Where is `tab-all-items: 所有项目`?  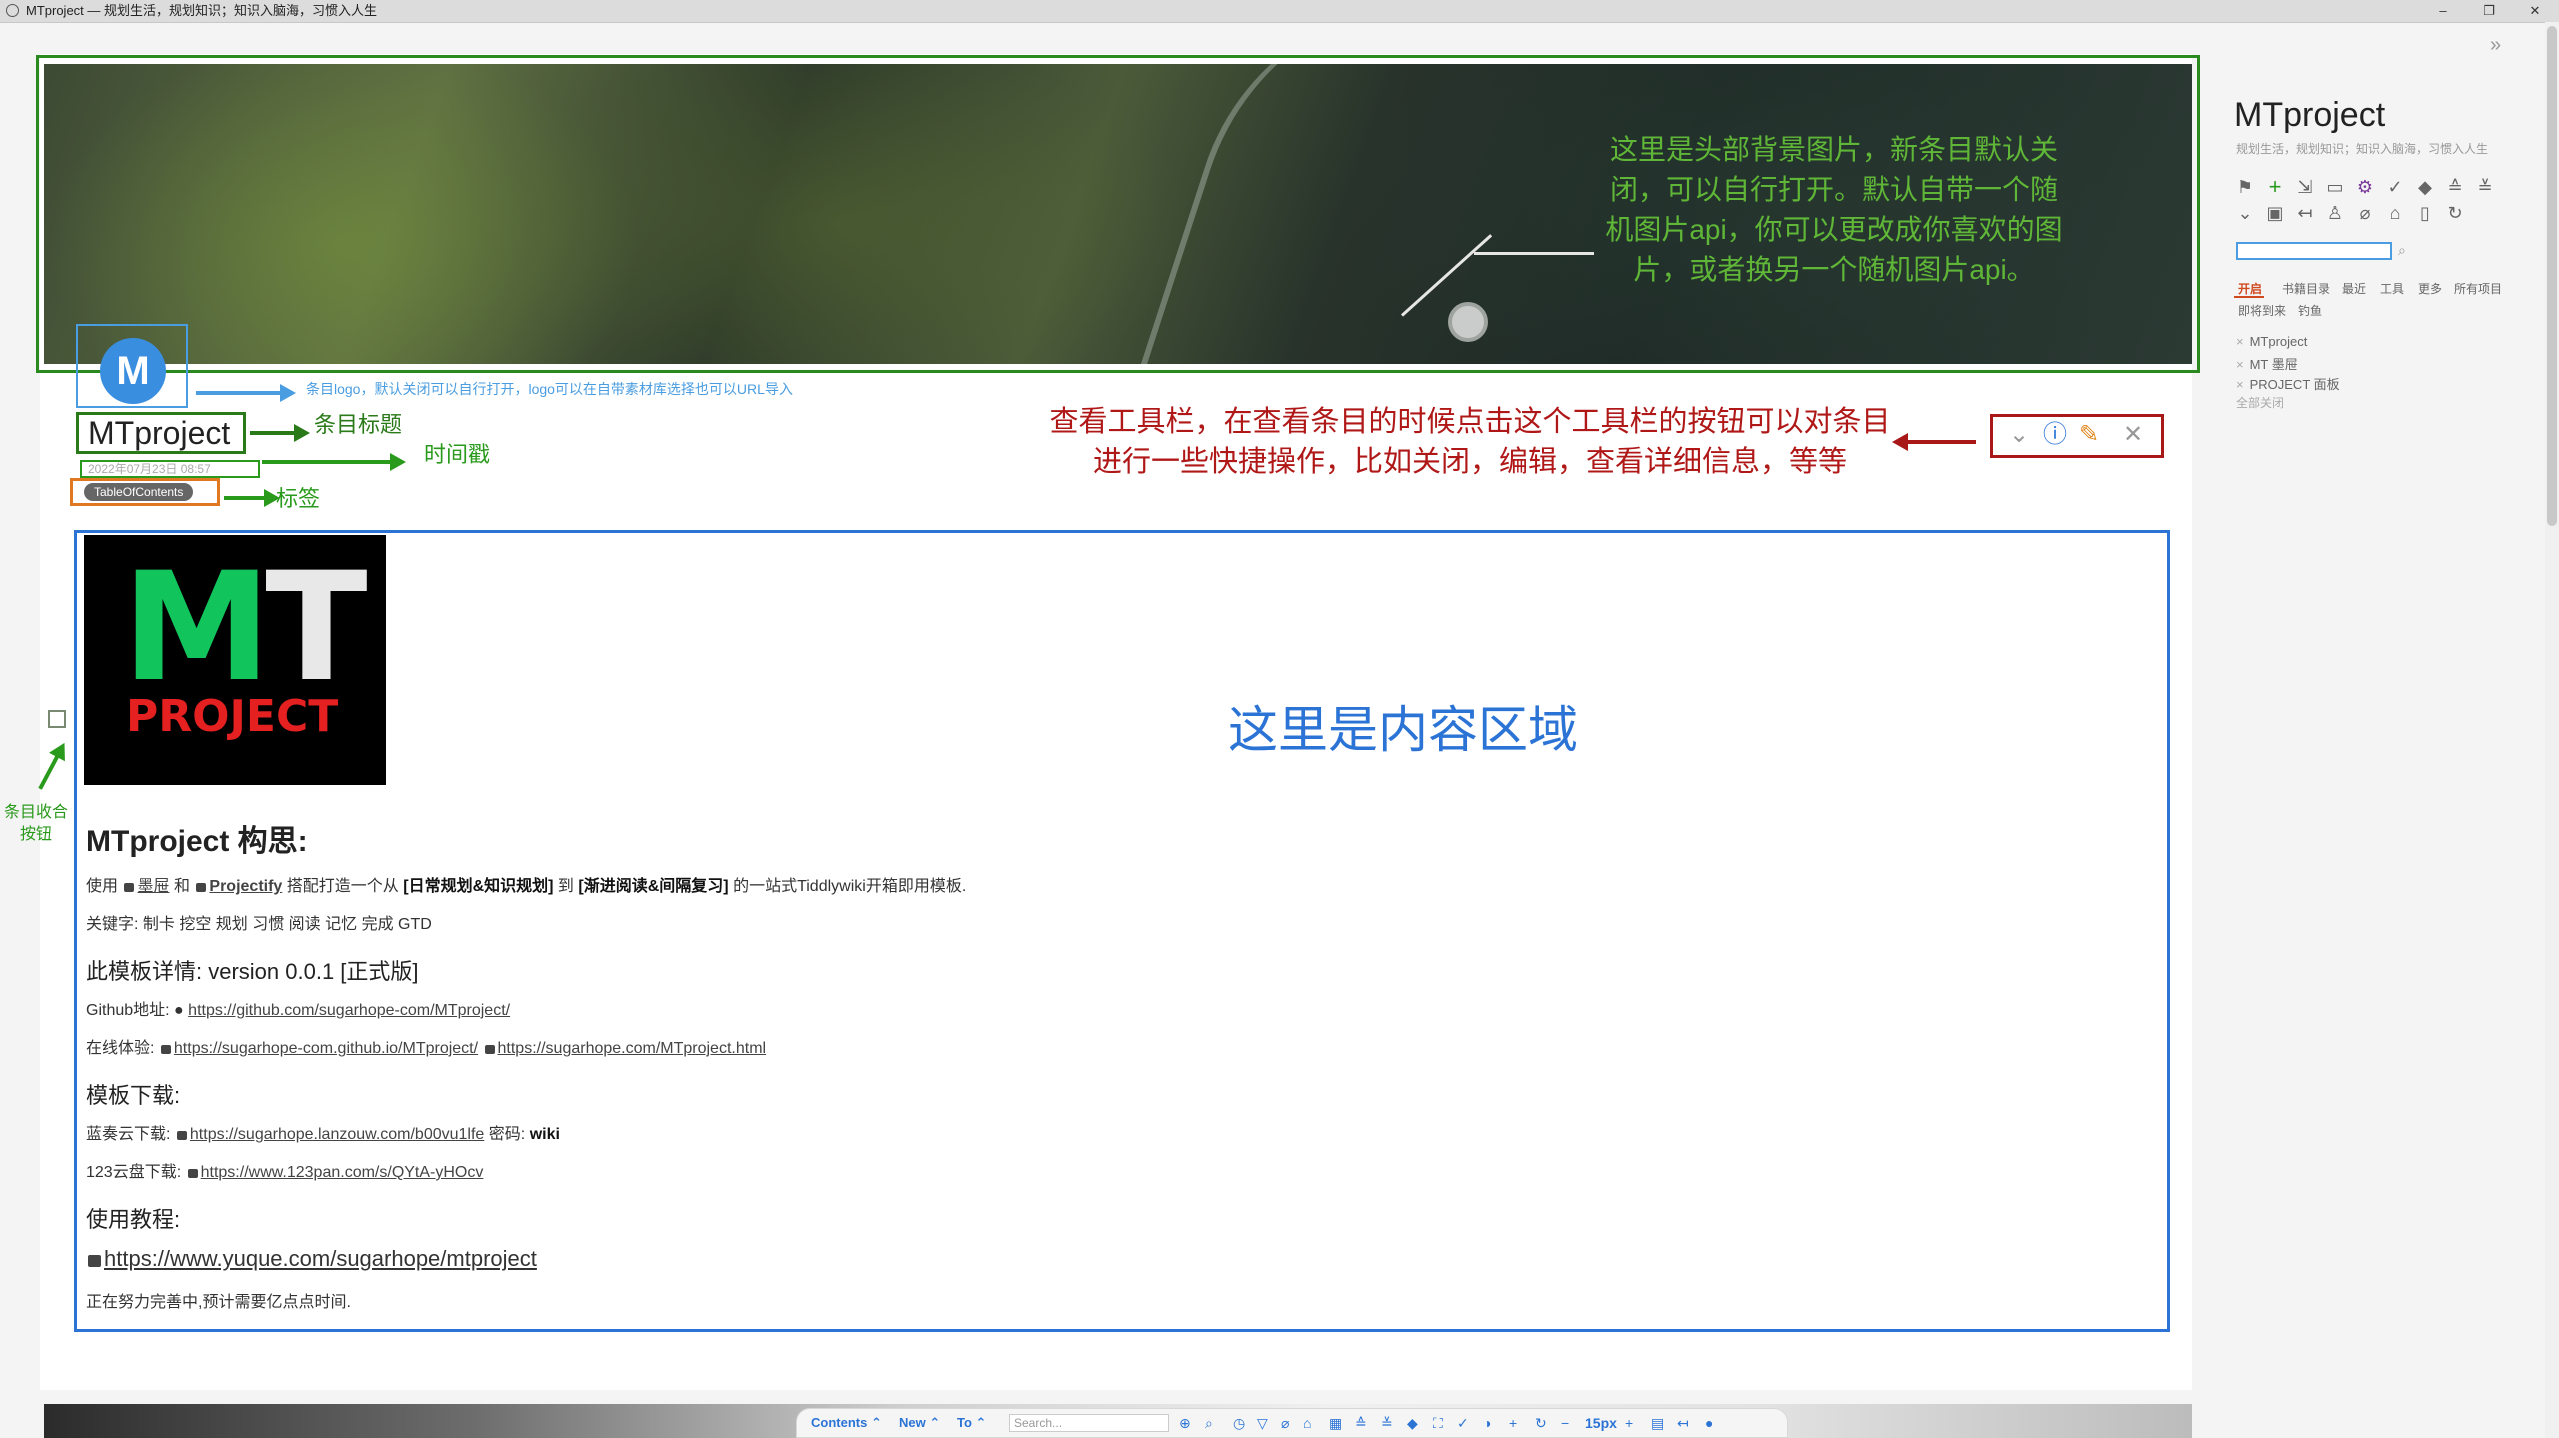
tab-all-items: 所有项目 is located at coordinates (2478, 288).